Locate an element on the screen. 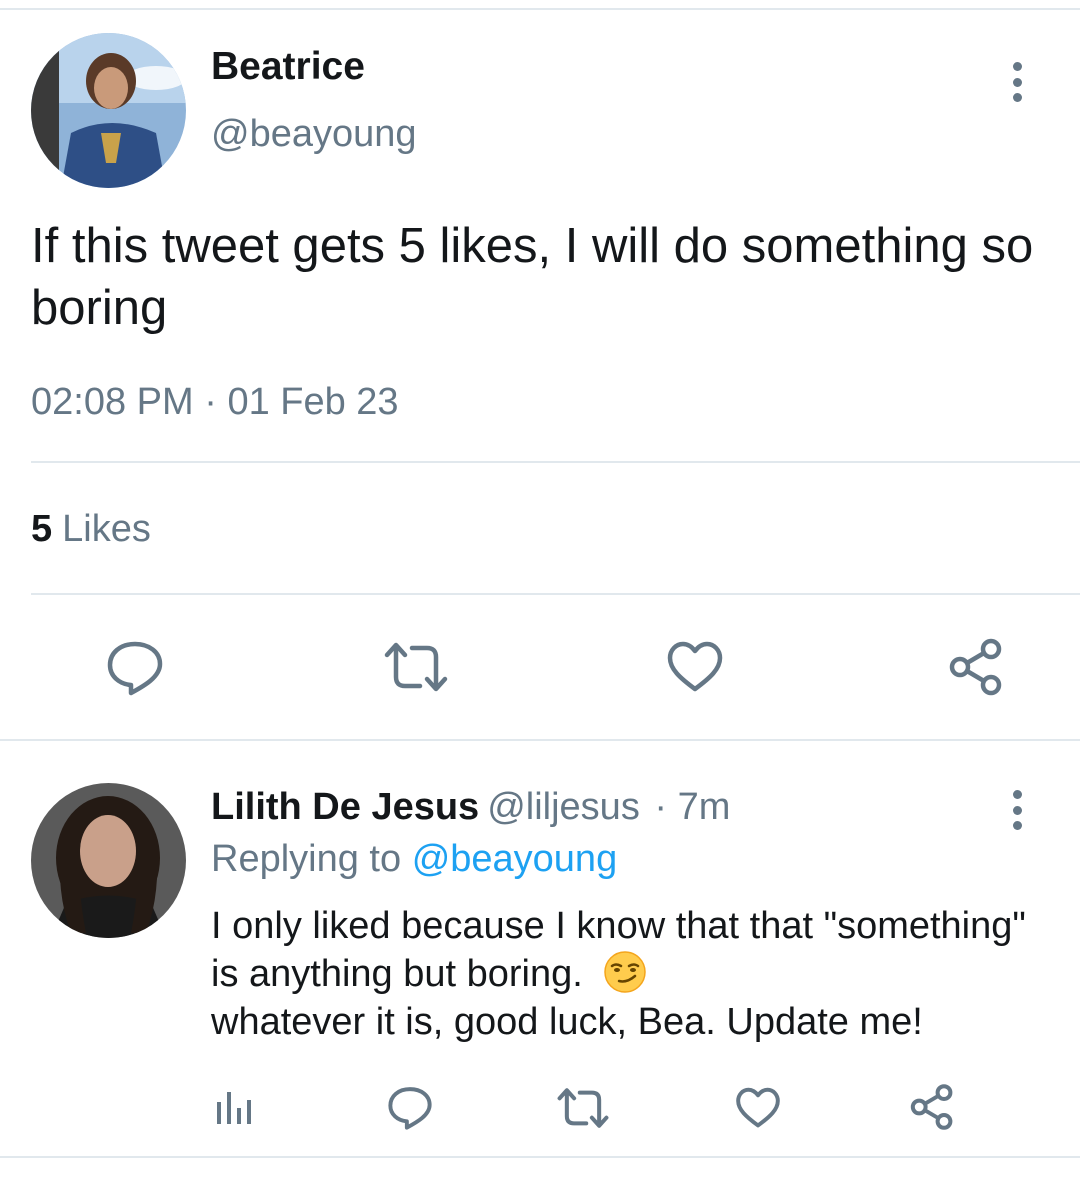 The width and height of the screenshot is (1080, 1181). replying-to-label: Replying to is located at coordinates (306, 859).